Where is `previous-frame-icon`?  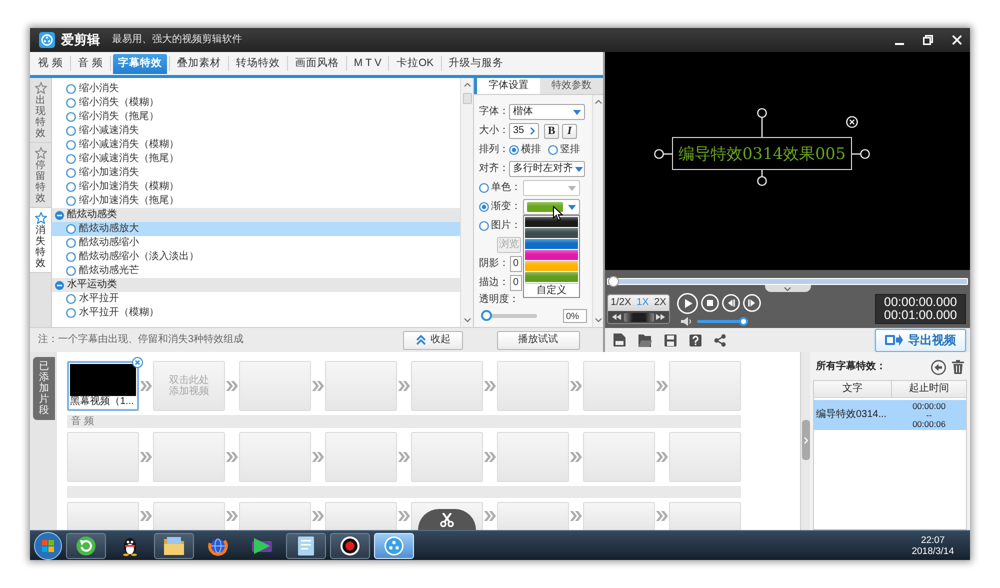 previous-frame-icon is located at coordinates (731, 303).